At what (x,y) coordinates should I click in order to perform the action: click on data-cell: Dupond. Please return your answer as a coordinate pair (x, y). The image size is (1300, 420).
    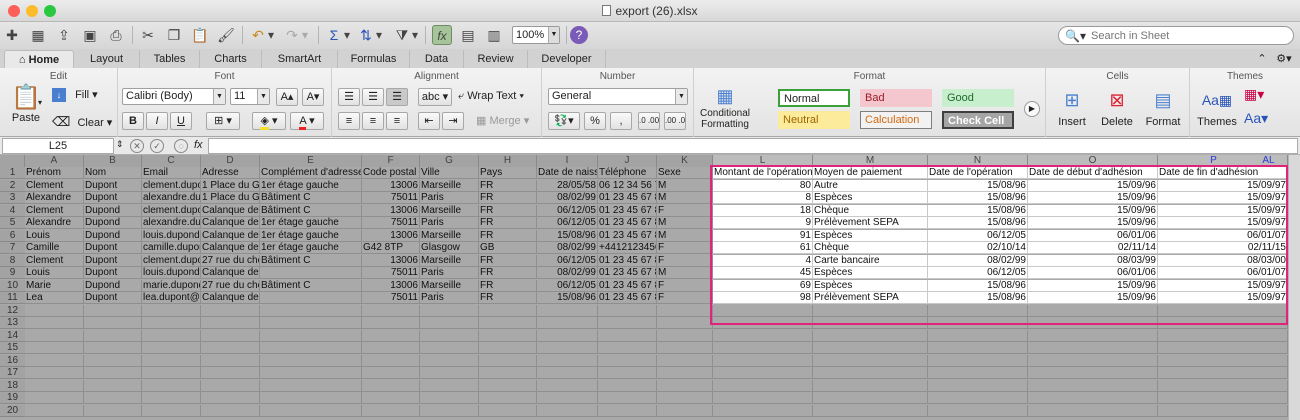
    Looking at the image, I should click on (113, 235).